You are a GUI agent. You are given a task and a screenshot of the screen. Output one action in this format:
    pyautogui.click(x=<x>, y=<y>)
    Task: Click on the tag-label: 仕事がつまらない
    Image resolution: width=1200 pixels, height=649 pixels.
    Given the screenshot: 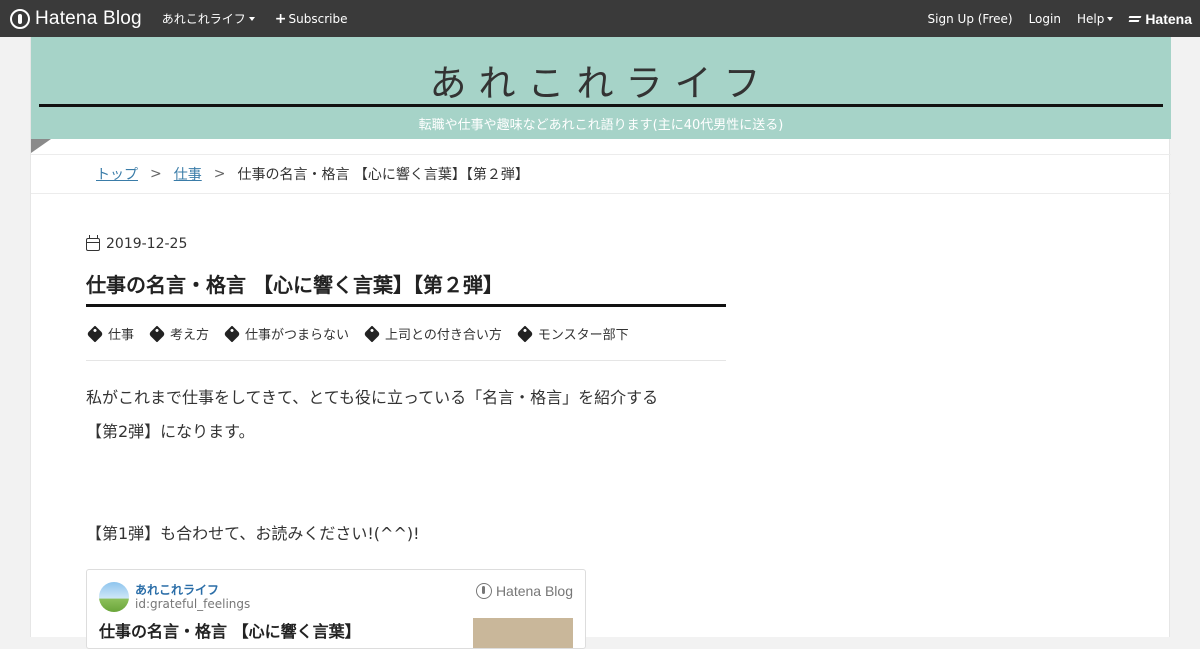 What is the action you would take?
    pyautogui.click(x=297, y=335)
    